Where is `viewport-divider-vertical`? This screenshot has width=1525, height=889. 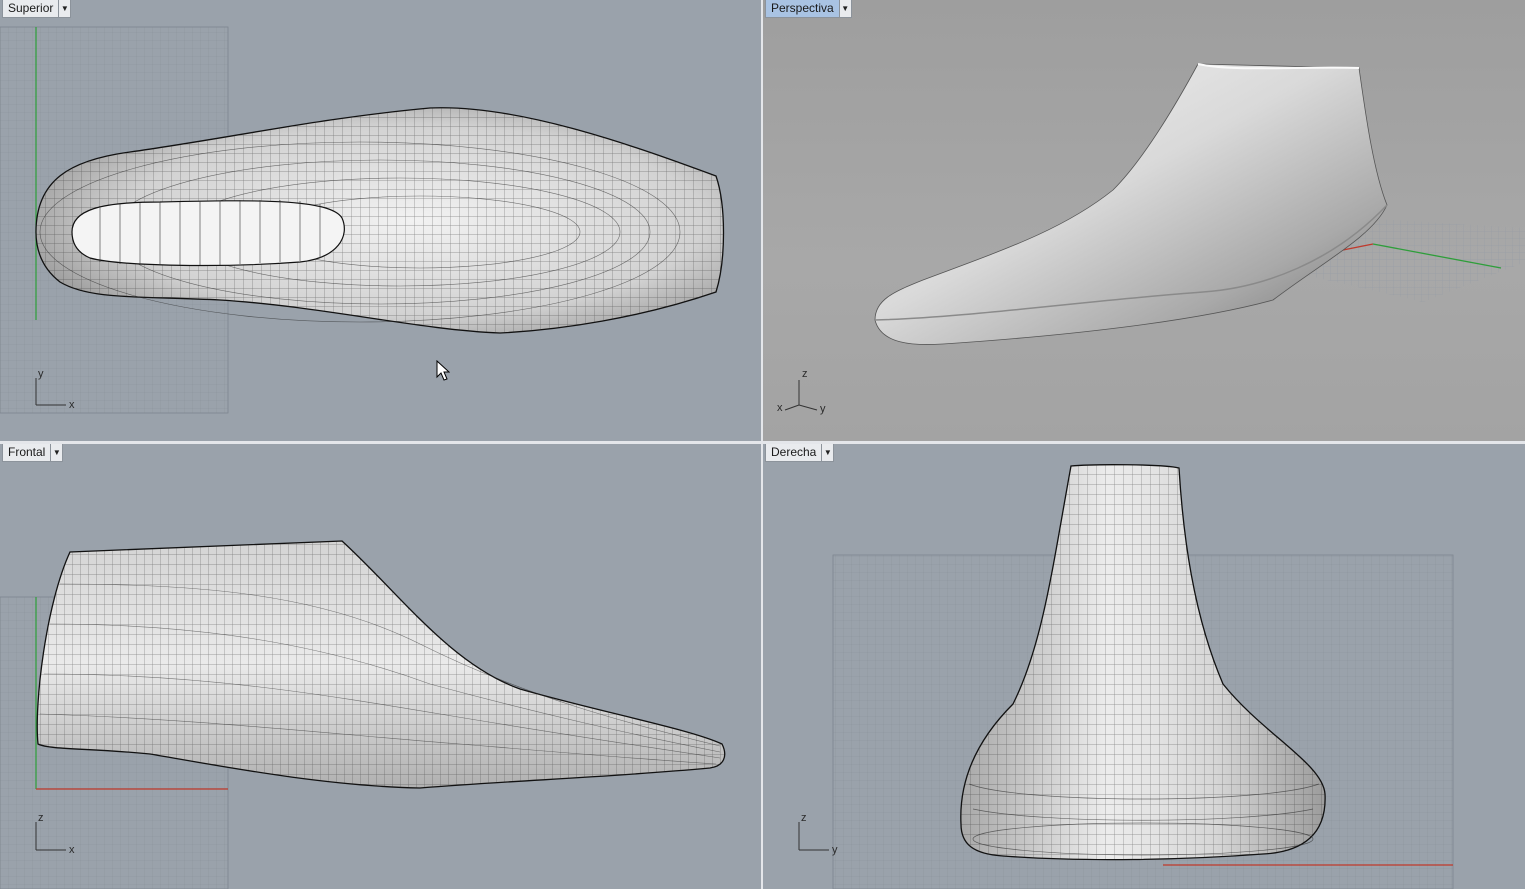
viewport-divider-vertical is located at coordinates (762, 444).